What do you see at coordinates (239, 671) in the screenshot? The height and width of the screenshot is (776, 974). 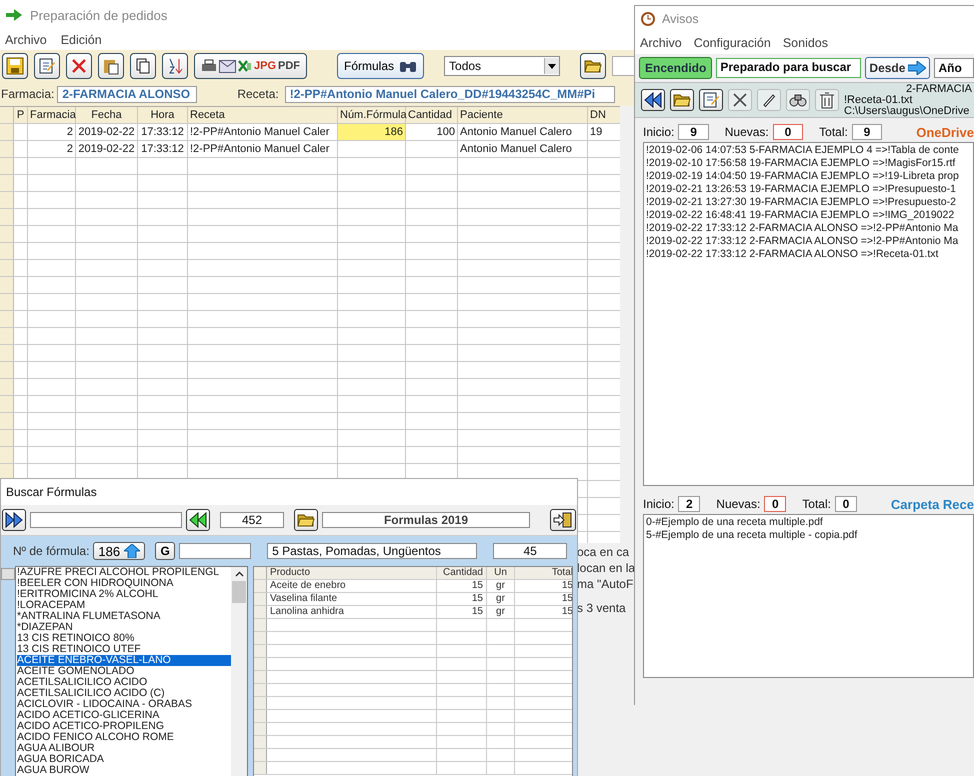 I see `scrollbar` at bounding box center [239, 671].